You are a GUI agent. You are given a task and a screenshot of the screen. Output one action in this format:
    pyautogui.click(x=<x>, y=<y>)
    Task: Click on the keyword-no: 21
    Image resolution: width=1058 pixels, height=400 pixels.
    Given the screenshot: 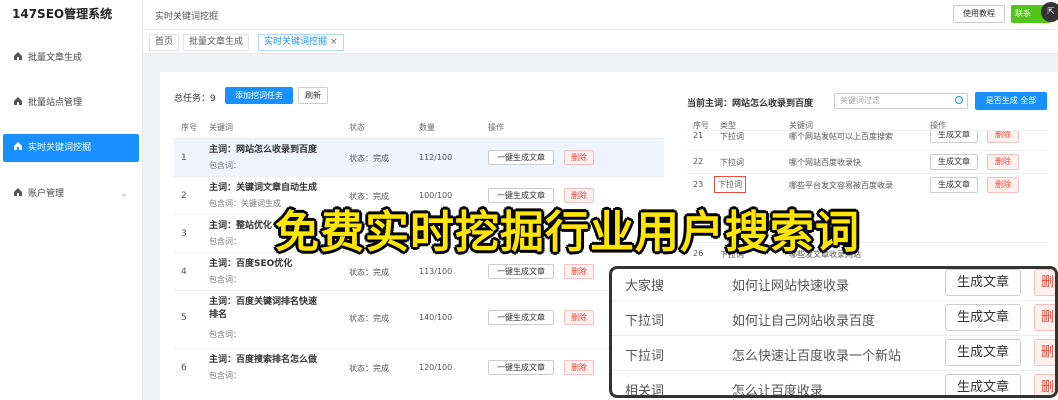 What is the action you would take?
    pyautogui.click(x=698, y=135)
    